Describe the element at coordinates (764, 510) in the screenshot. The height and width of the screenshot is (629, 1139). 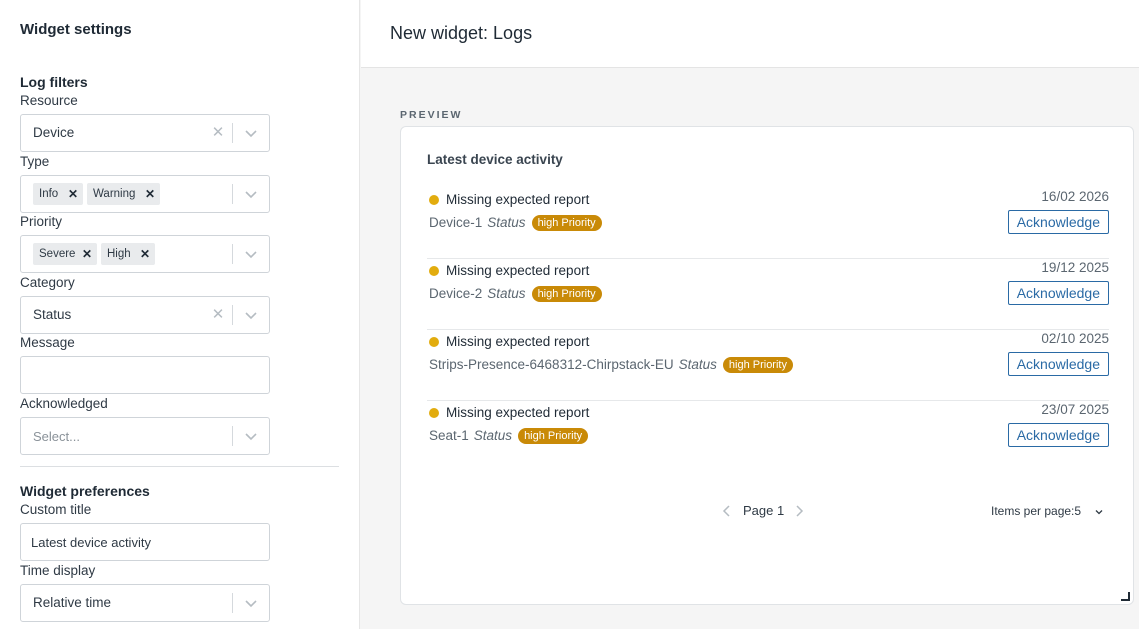
I see `page-indicator: Page 1` at that location.